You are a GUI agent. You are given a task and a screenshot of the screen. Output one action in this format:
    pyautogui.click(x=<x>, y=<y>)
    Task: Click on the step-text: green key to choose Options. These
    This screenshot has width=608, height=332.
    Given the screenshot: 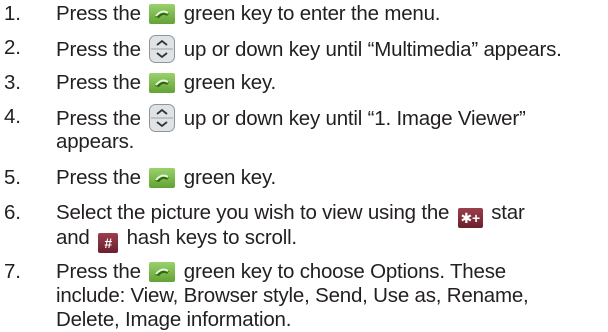 What is the action you would take?
    pyautogui.click(x=344, y=271)
    